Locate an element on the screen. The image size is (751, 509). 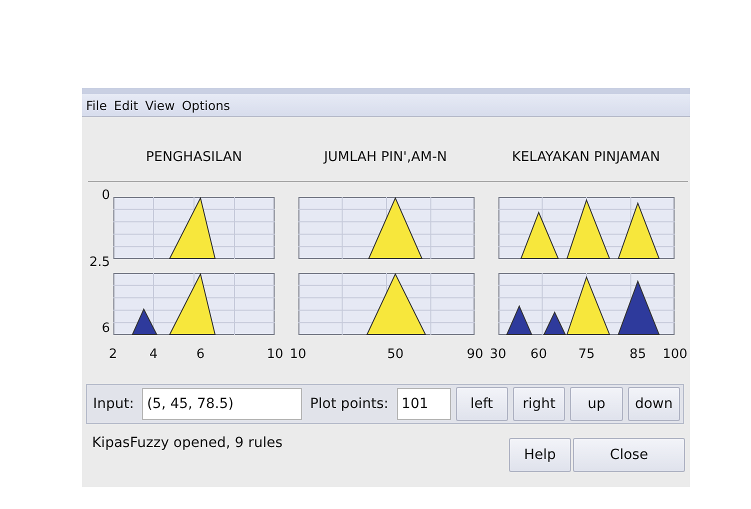
input-label: Input: is located at coordinates (113, 404).